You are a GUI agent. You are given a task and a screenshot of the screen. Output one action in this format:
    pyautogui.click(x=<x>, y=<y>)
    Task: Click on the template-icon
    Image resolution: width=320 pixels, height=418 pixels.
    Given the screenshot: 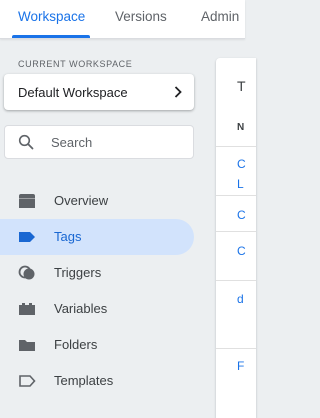 What is the action you would take?
    pyautogui.click(x=27, y=381)
    